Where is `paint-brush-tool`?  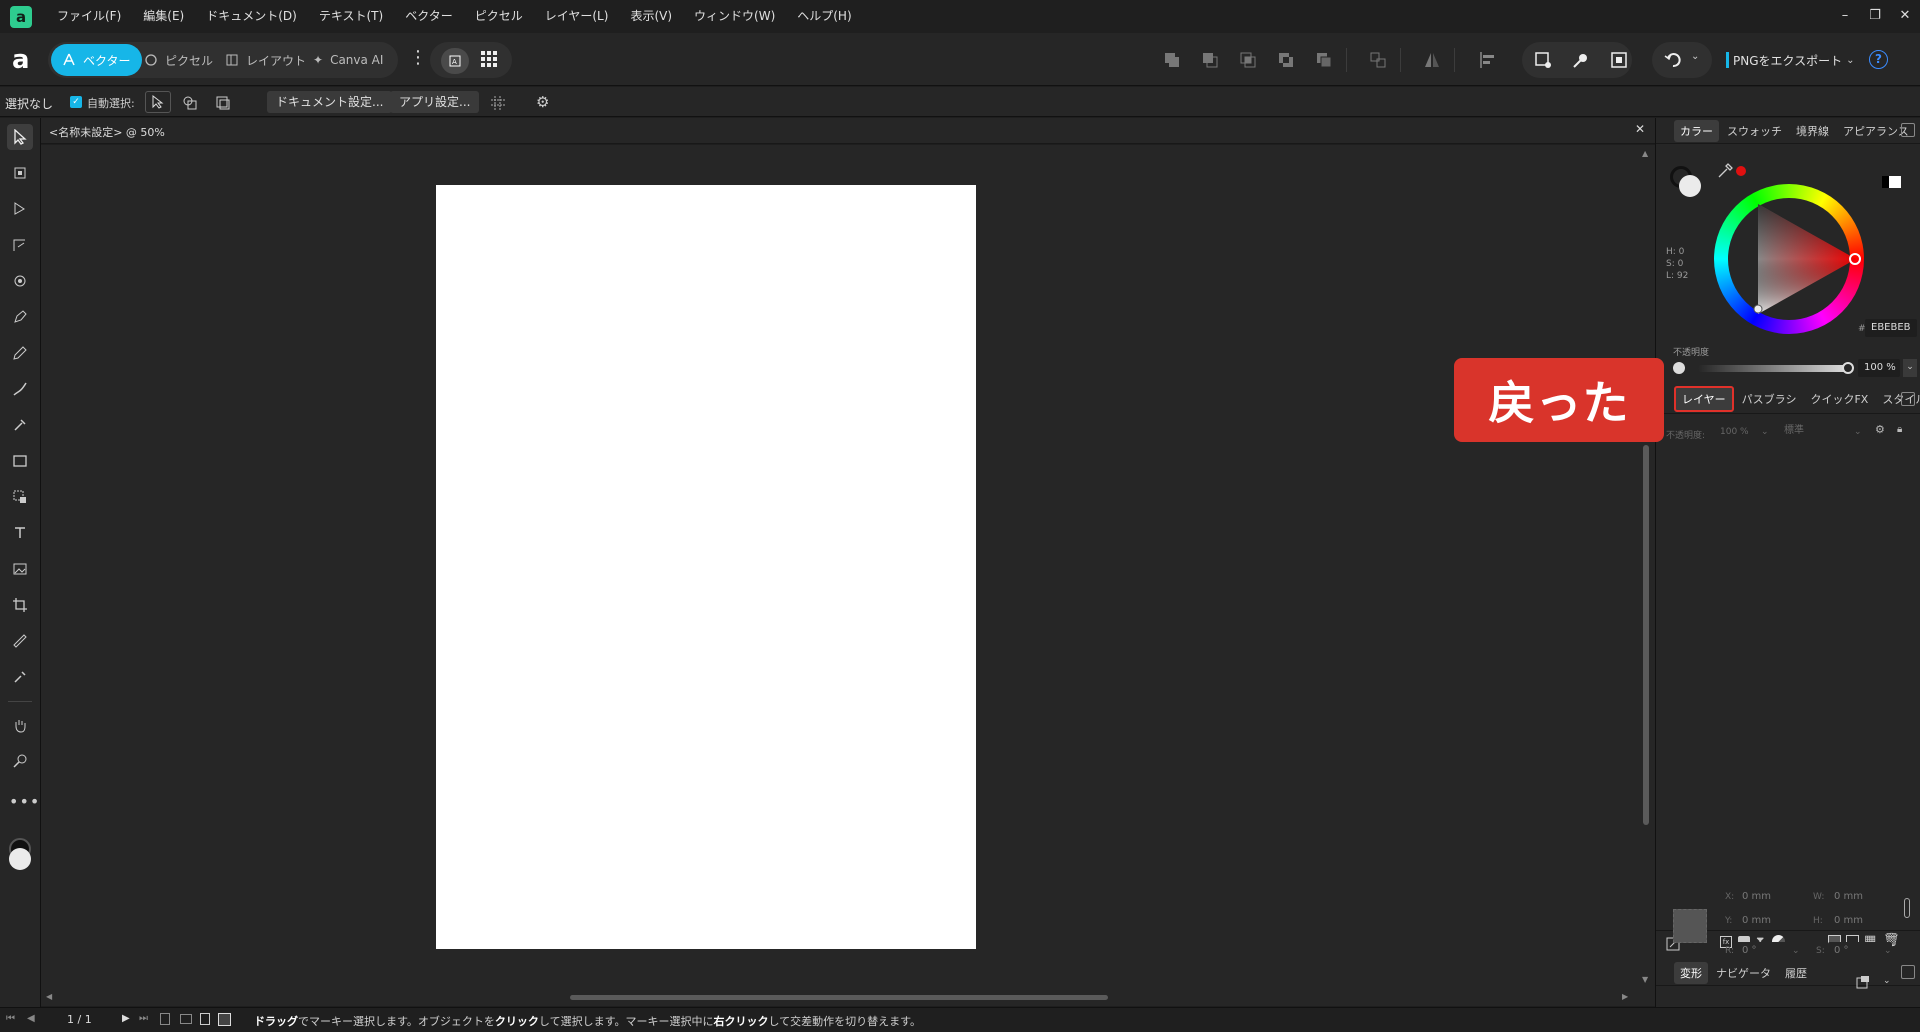 paint-brush-tool is located at coordinates (20, 425).